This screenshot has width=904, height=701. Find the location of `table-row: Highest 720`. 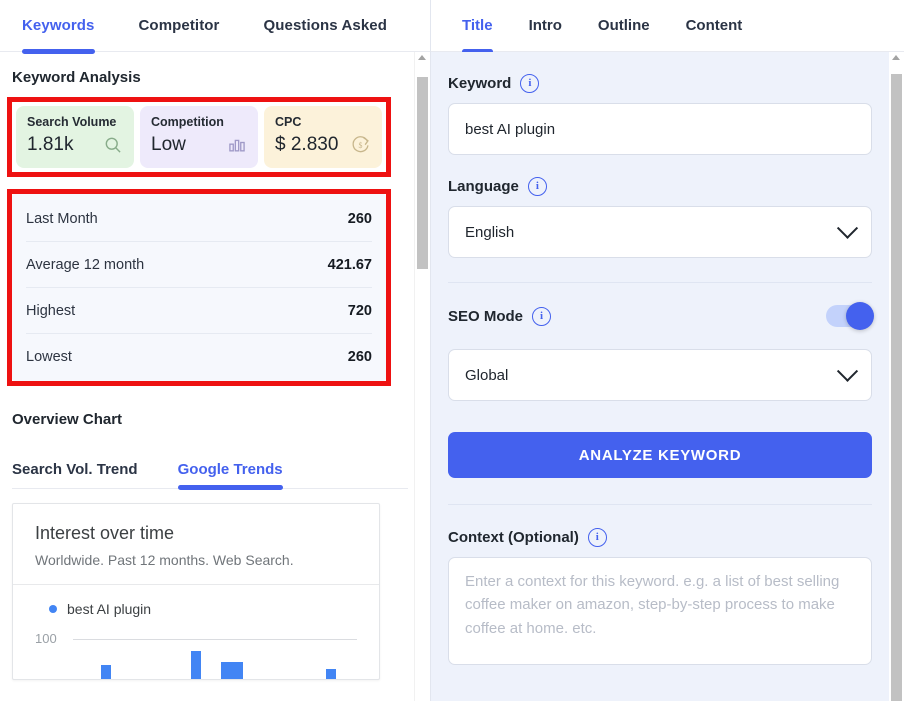

table-row: Highest 720 is located at coordinates (199, 311).